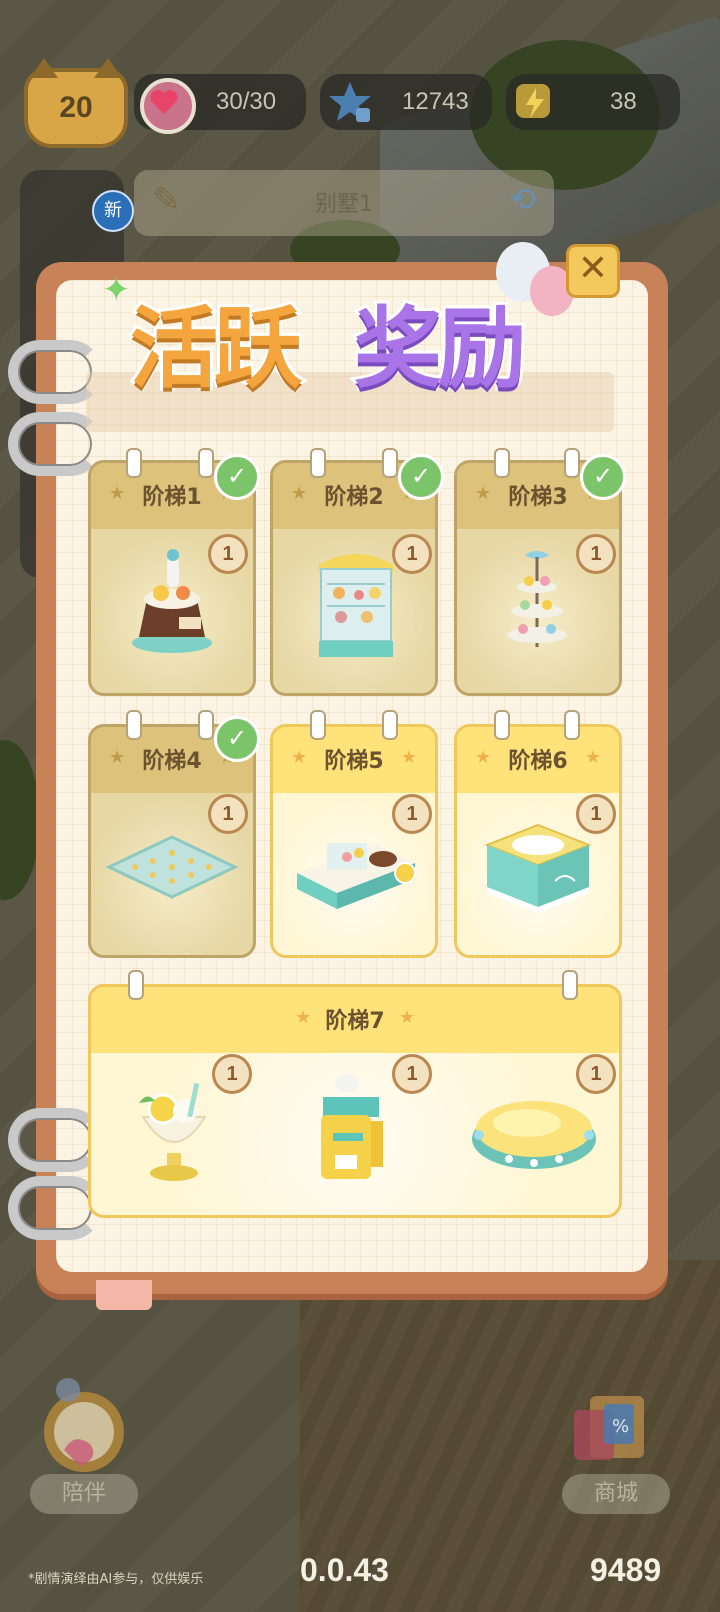  Describe the element at coordinates (534, 1131) in the screenshot. I see `cushion-bed-icon` at that location.